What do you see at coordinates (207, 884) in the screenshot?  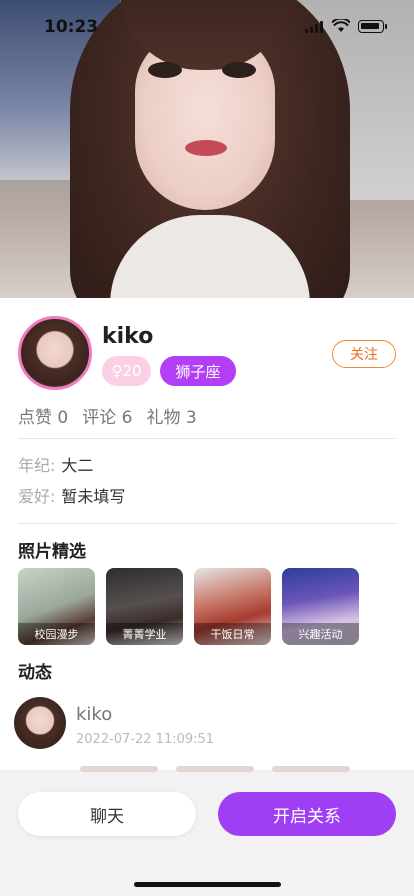 I see `home-indicator` at bounding box center [207, 884].